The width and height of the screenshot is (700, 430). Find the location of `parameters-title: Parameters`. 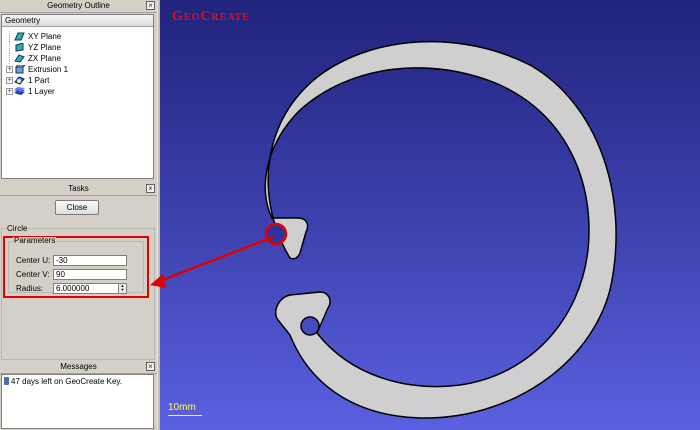

parameters-title: Parameters is located at coordinates (35, 240).